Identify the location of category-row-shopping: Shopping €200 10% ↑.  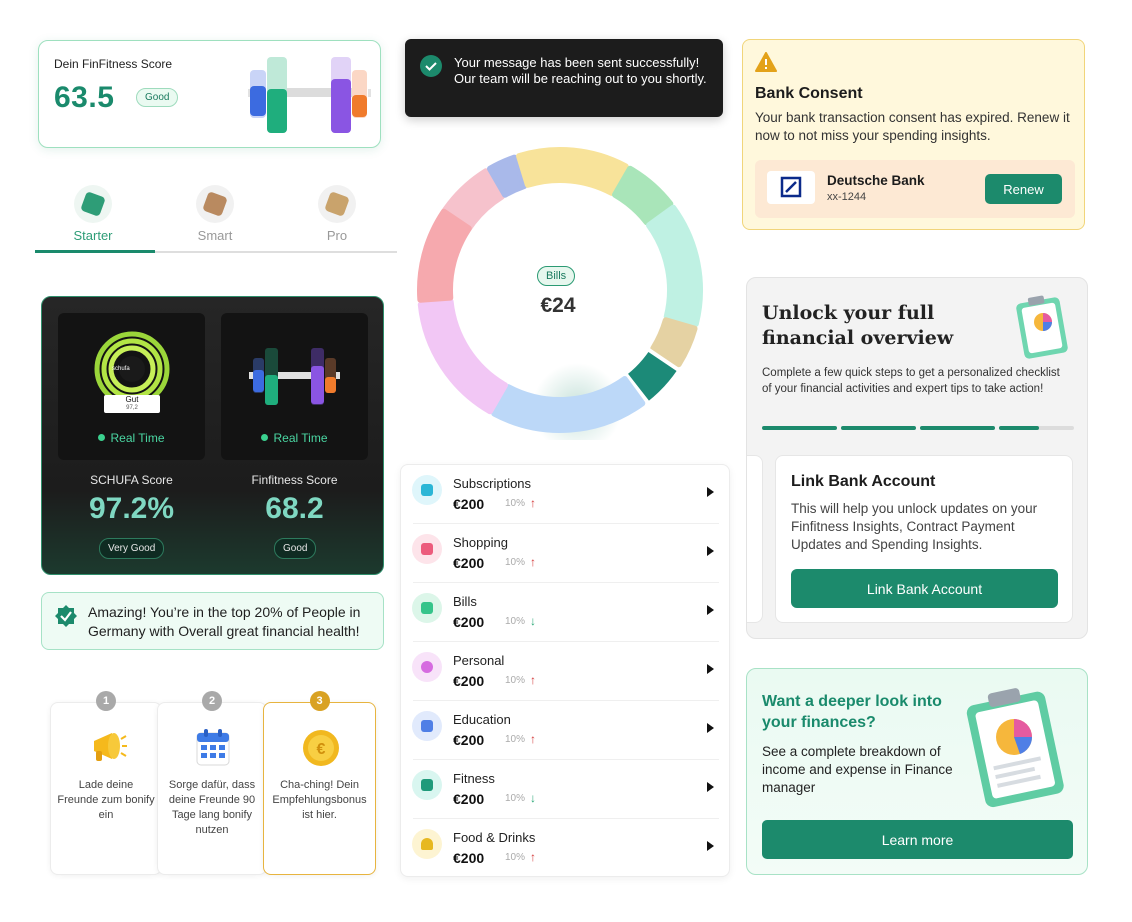
(566, 553).